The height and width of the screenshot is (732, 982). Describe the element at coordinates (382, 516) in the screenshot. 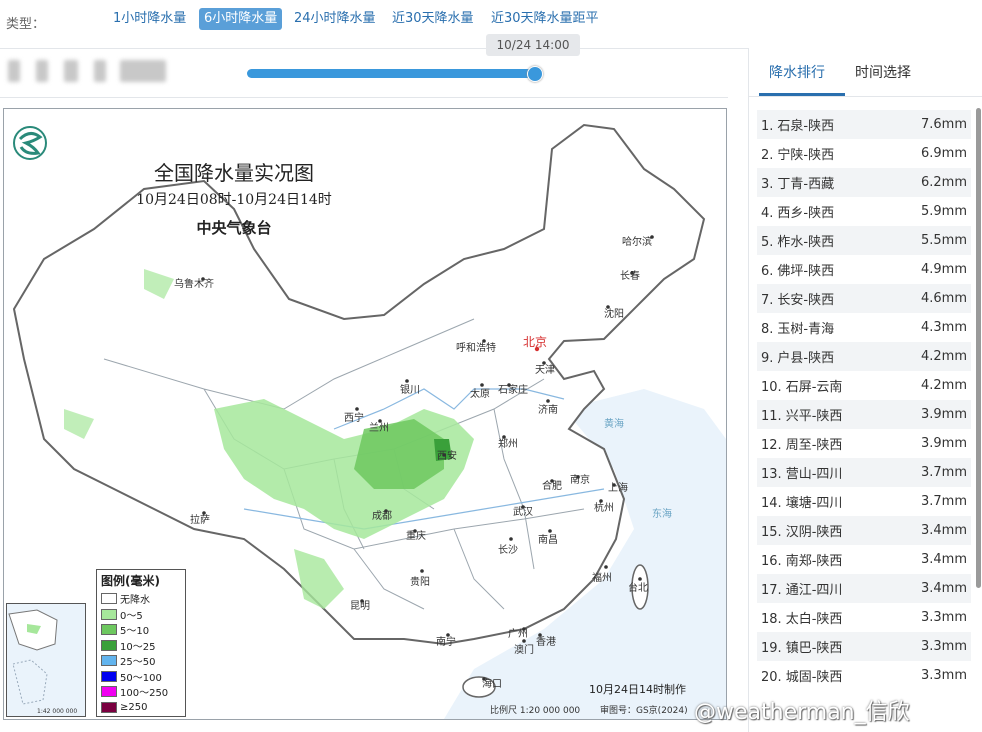

I see `city-label: 成都` at that location.